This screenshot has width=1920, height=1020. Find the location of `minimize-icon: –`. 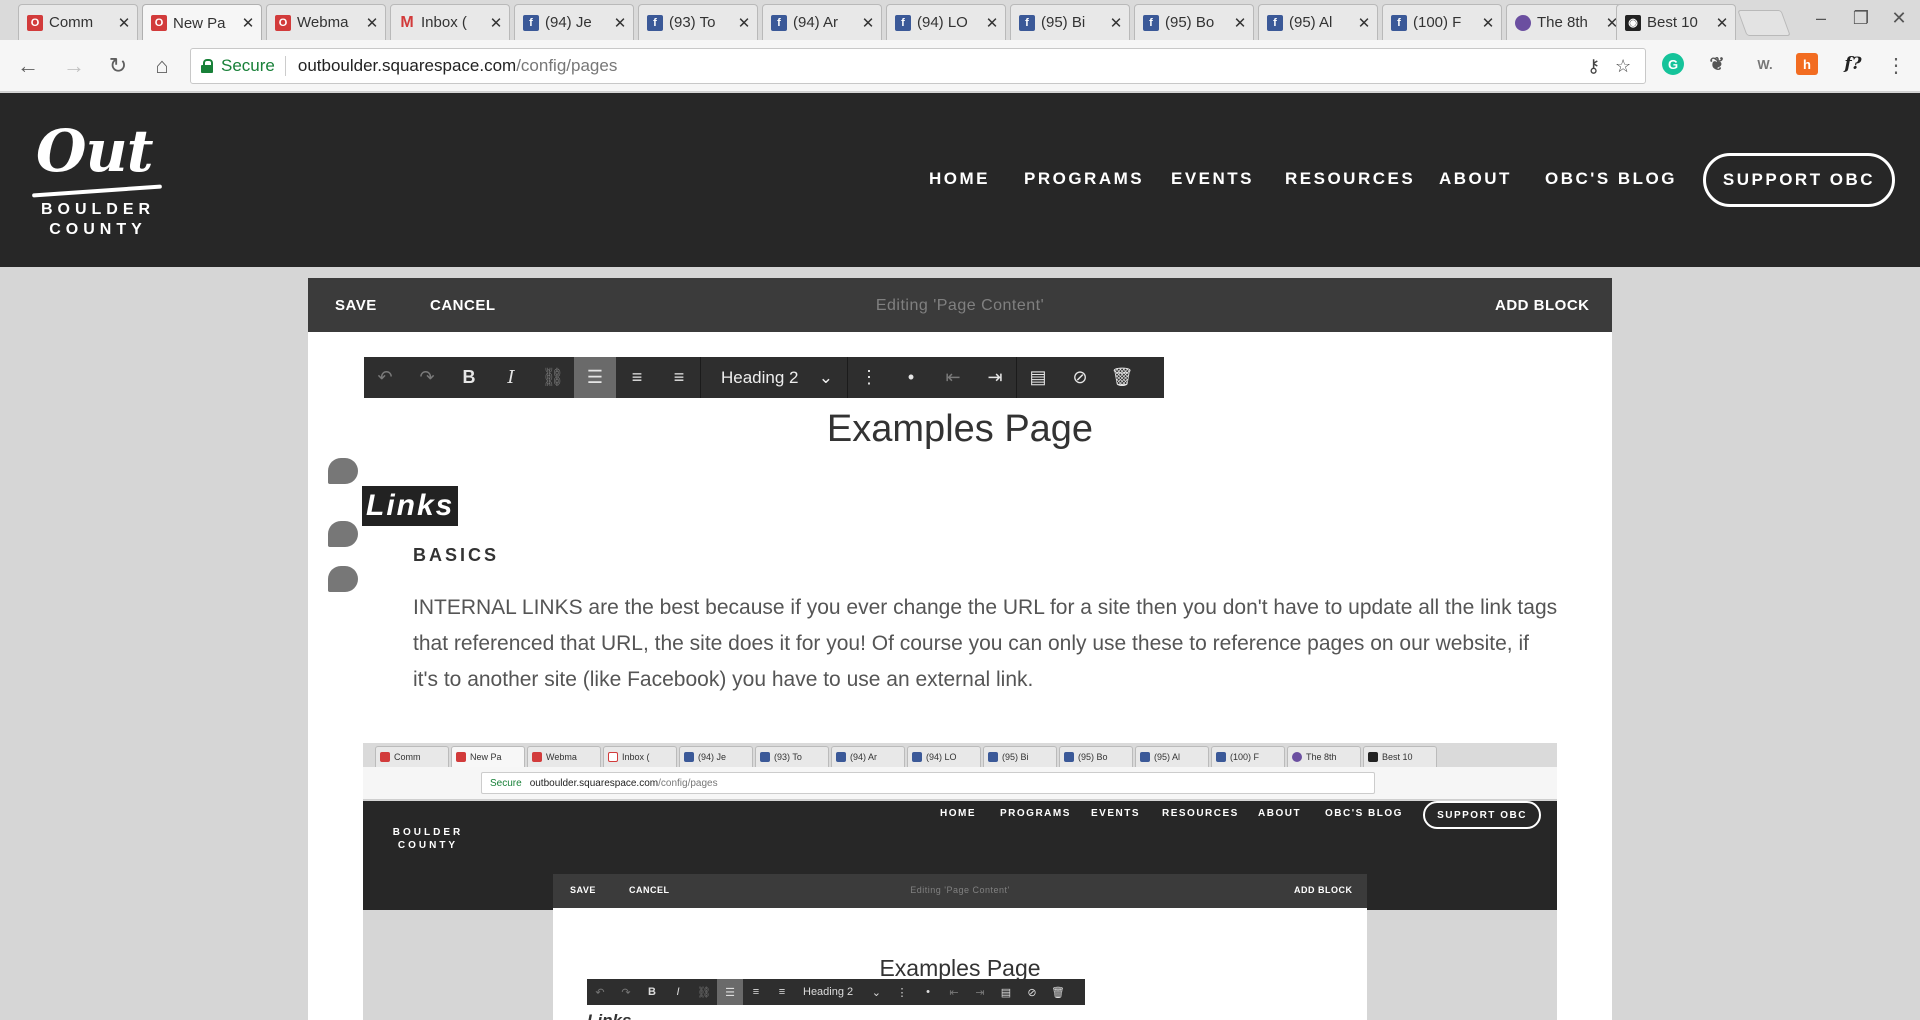

minimize-icon: – is located at coordinates (1821, 18).